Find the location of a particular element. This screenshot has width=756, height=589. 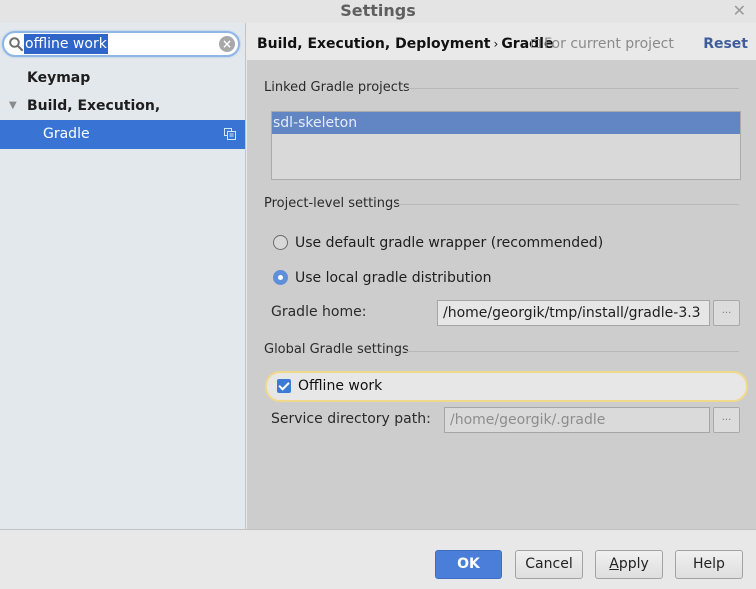

breadcrumb: Build, Execution, Deployment › Gradle is located at coordinates (405, 44).